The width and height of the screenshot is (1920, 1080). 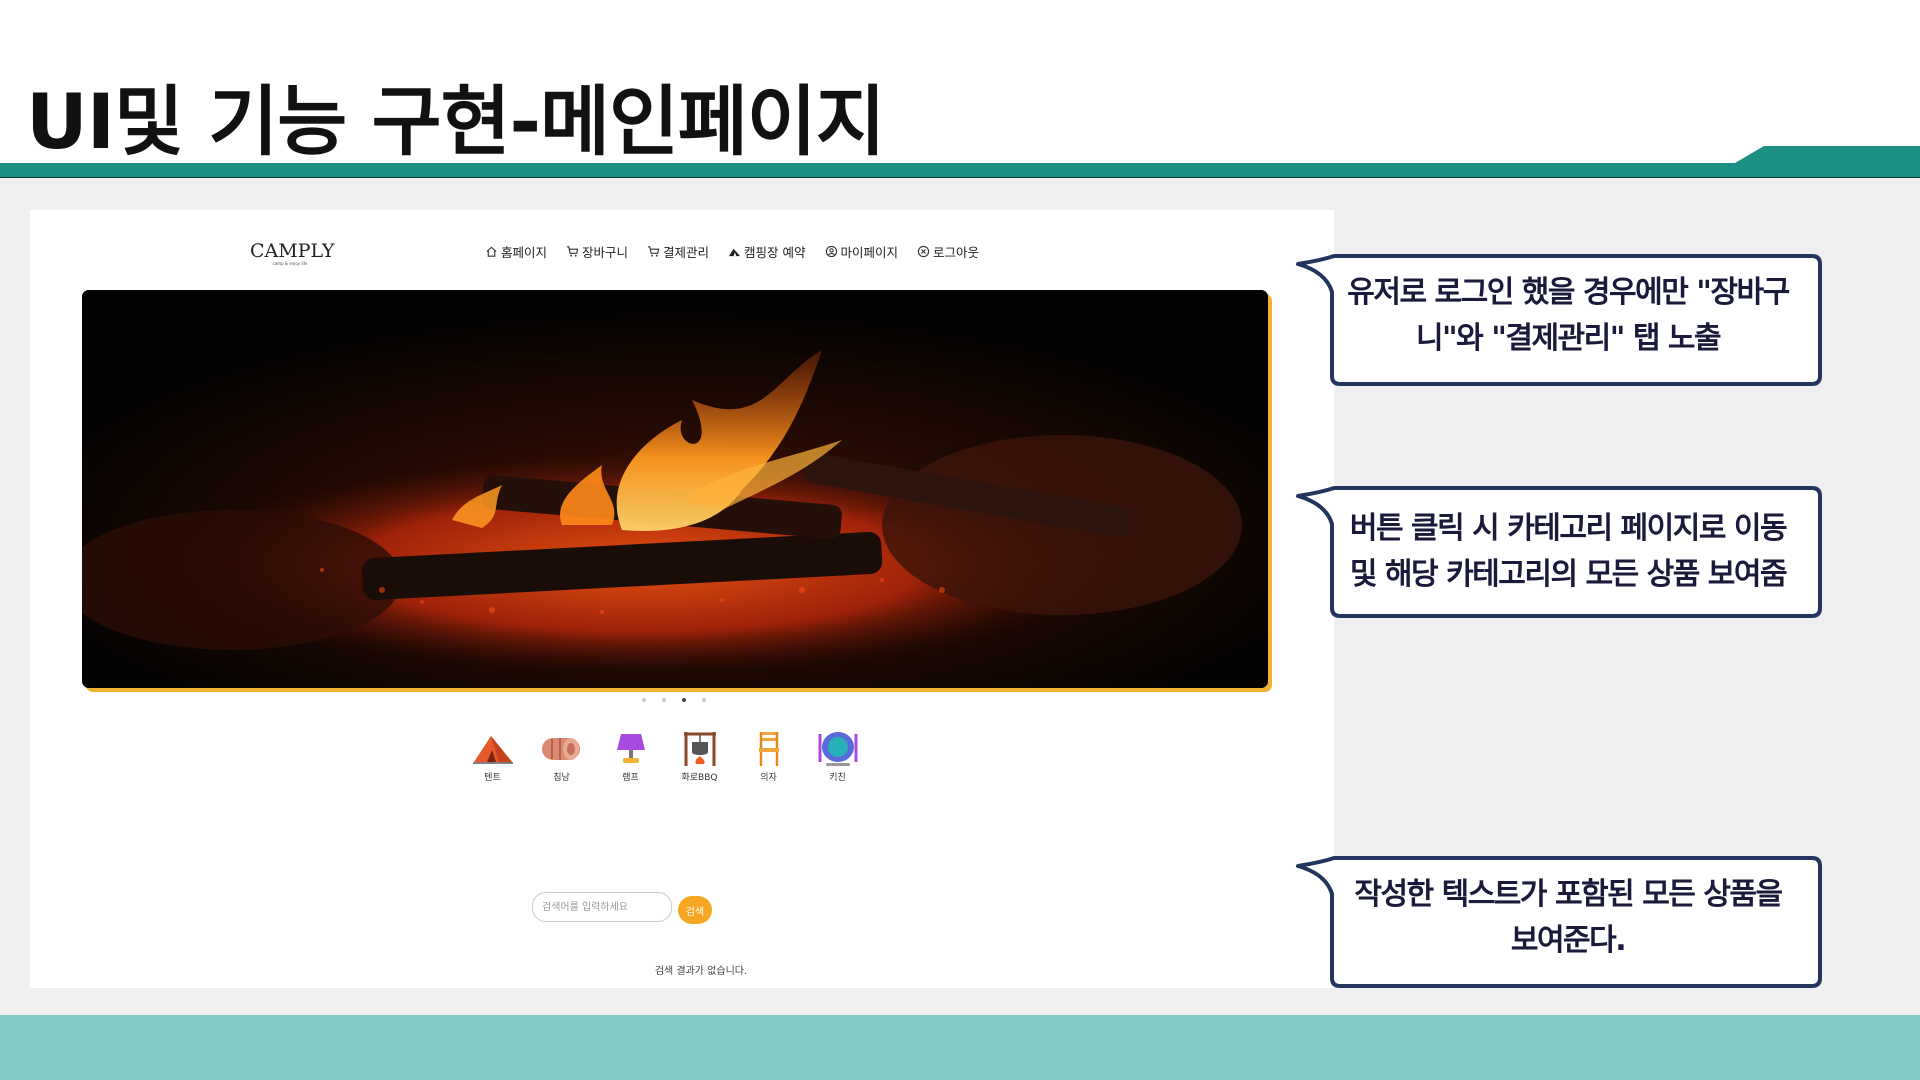 I want to click on lamp-icon, so click(x=630, y=748).